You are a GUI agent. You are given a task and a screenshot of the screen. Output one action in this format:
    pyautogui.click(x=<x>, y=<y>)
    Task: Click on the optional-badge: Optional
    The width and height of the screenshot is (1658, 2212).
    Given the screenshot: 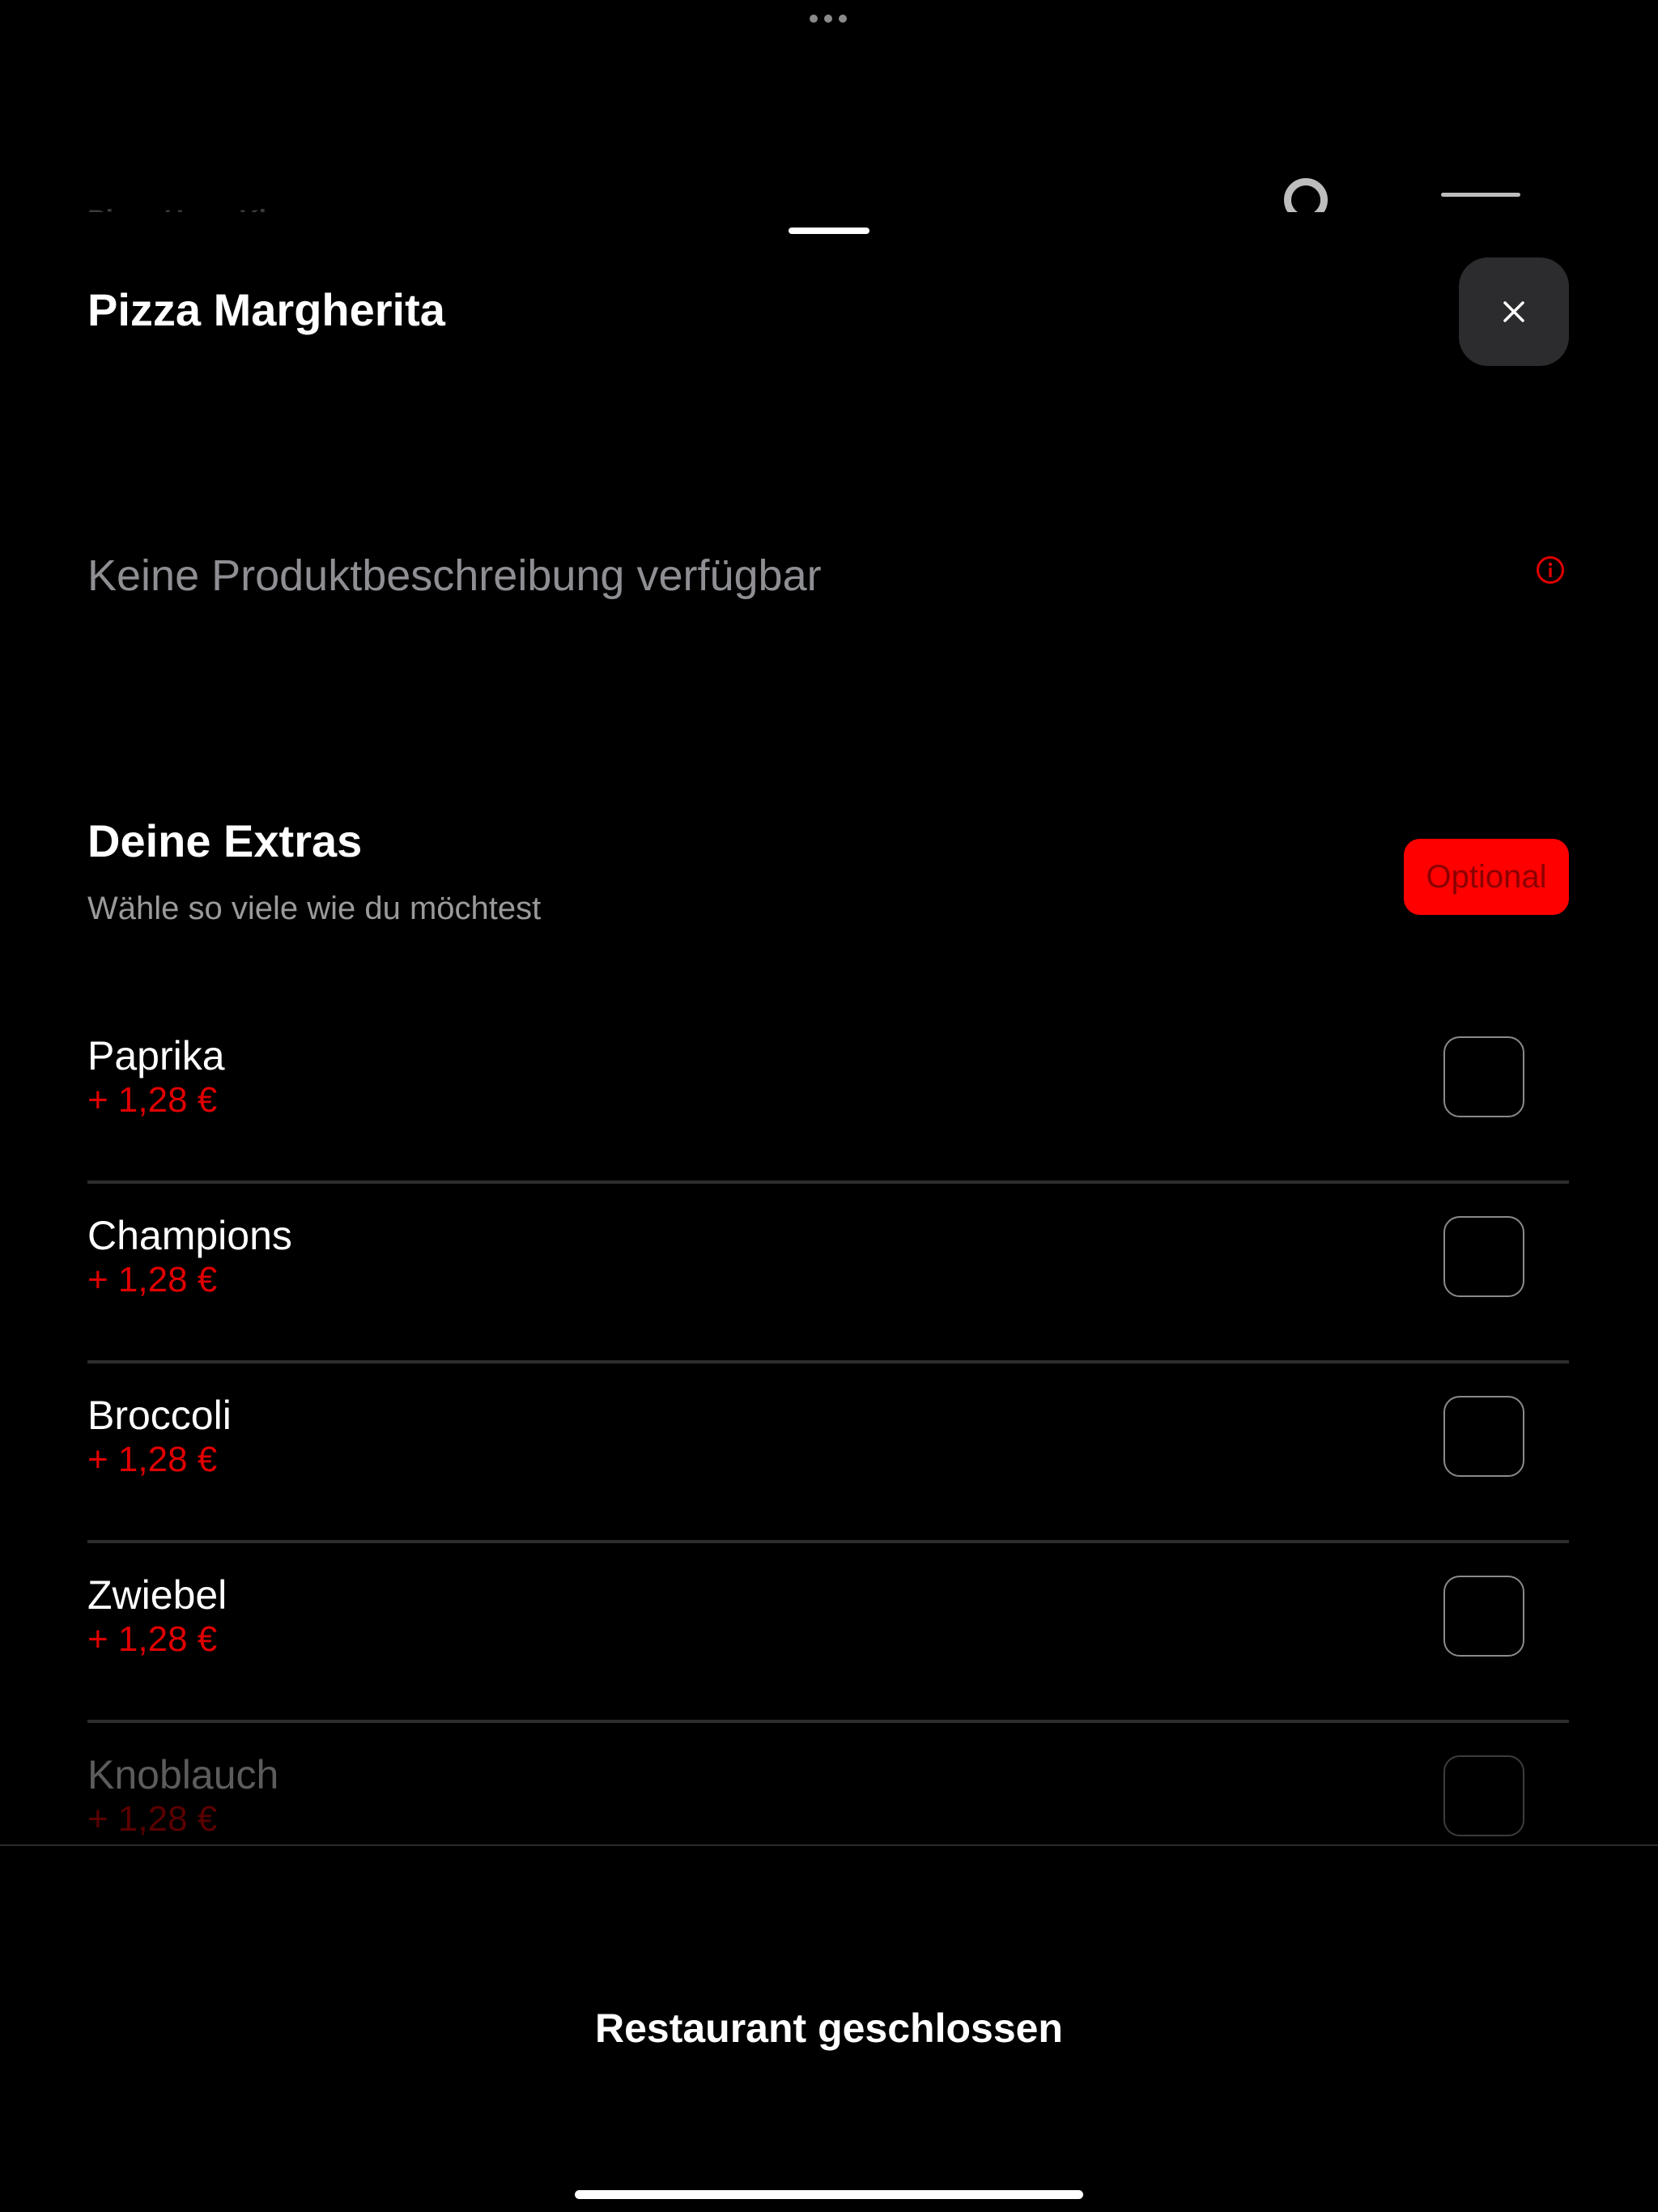 What is the action you would take?
    pyautogui.click(x=1486, y=877)
    